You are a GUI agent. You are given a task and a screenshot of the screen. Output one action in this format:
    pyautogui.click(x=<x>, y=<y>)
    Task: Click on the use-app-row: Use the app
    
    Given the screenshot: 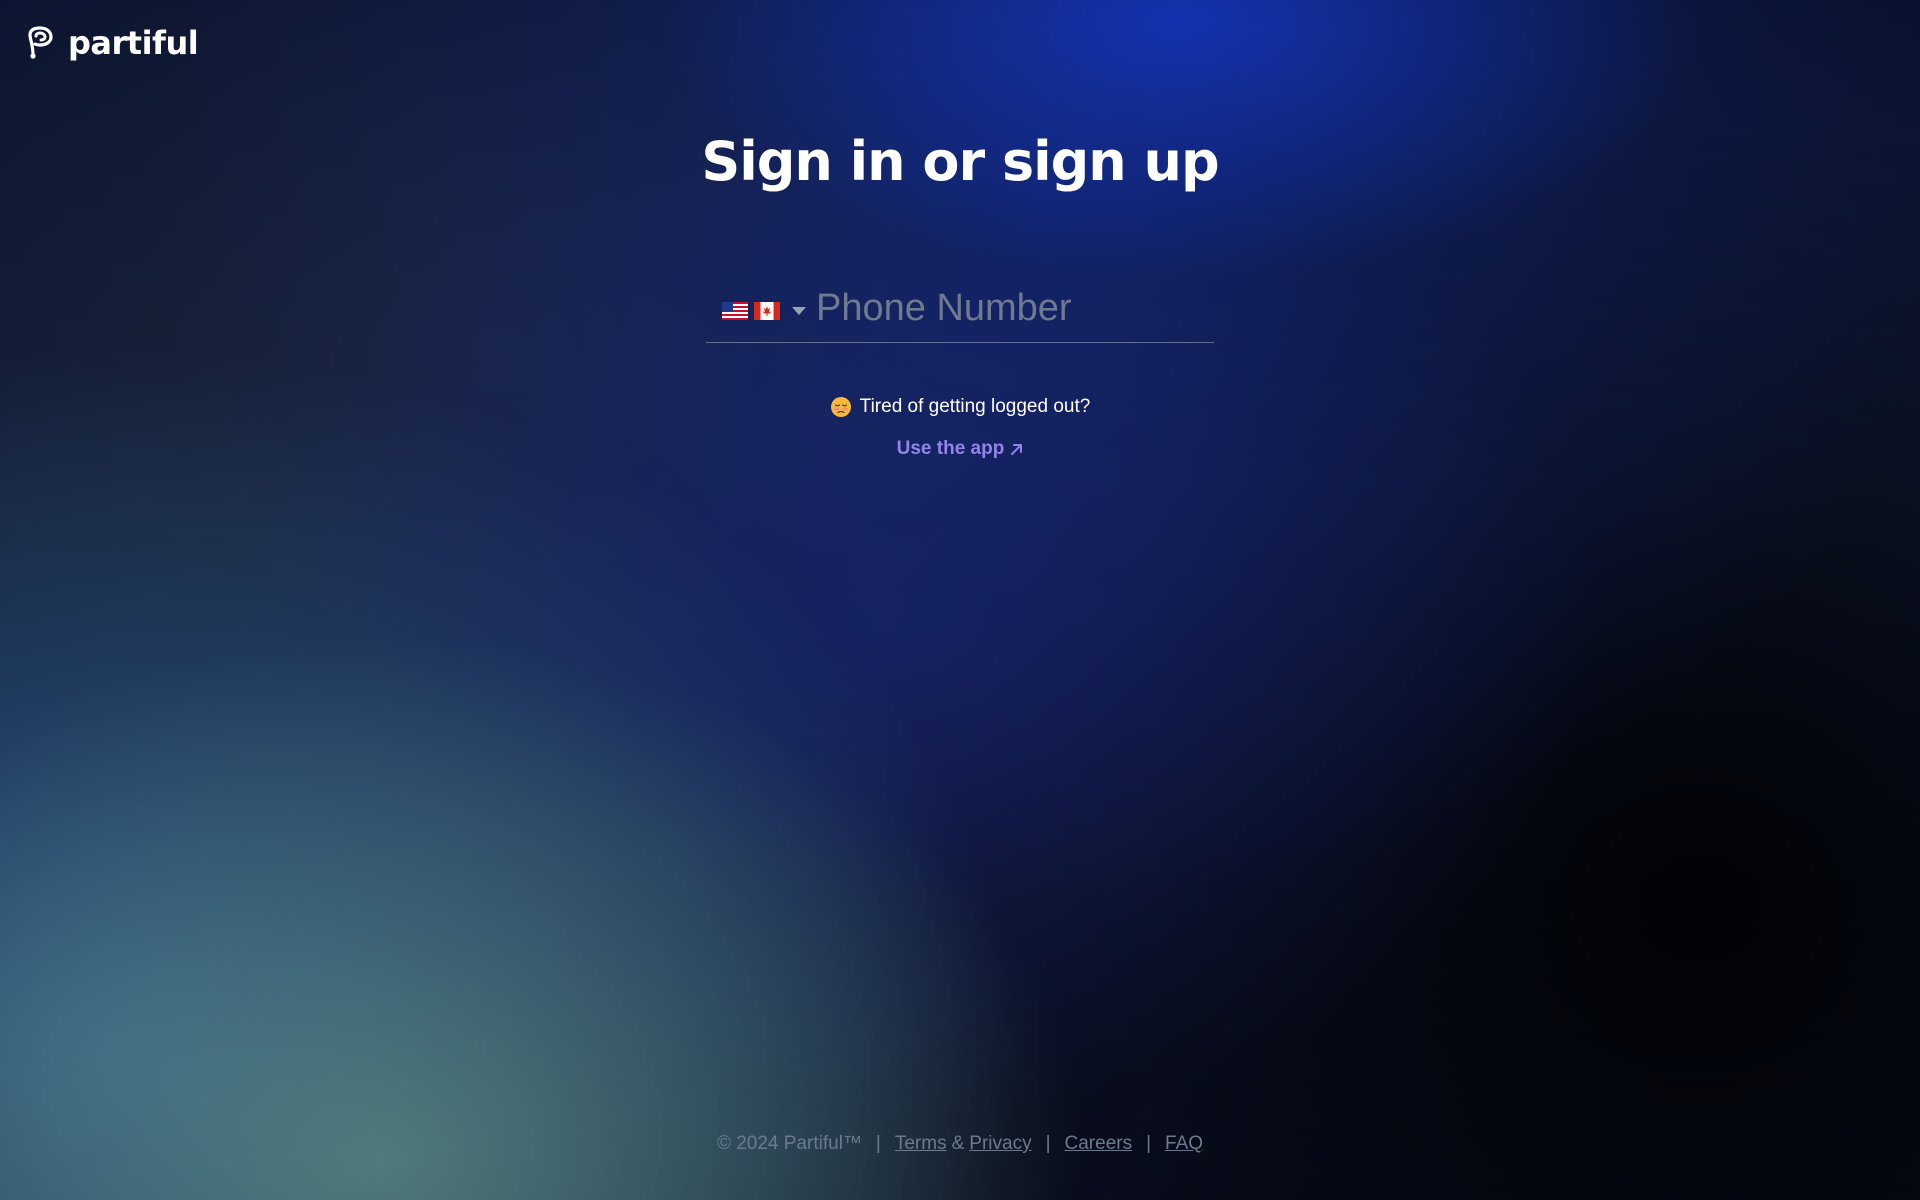 What is the action you would take?
    pyautogui.click(x=960, y=449)
    